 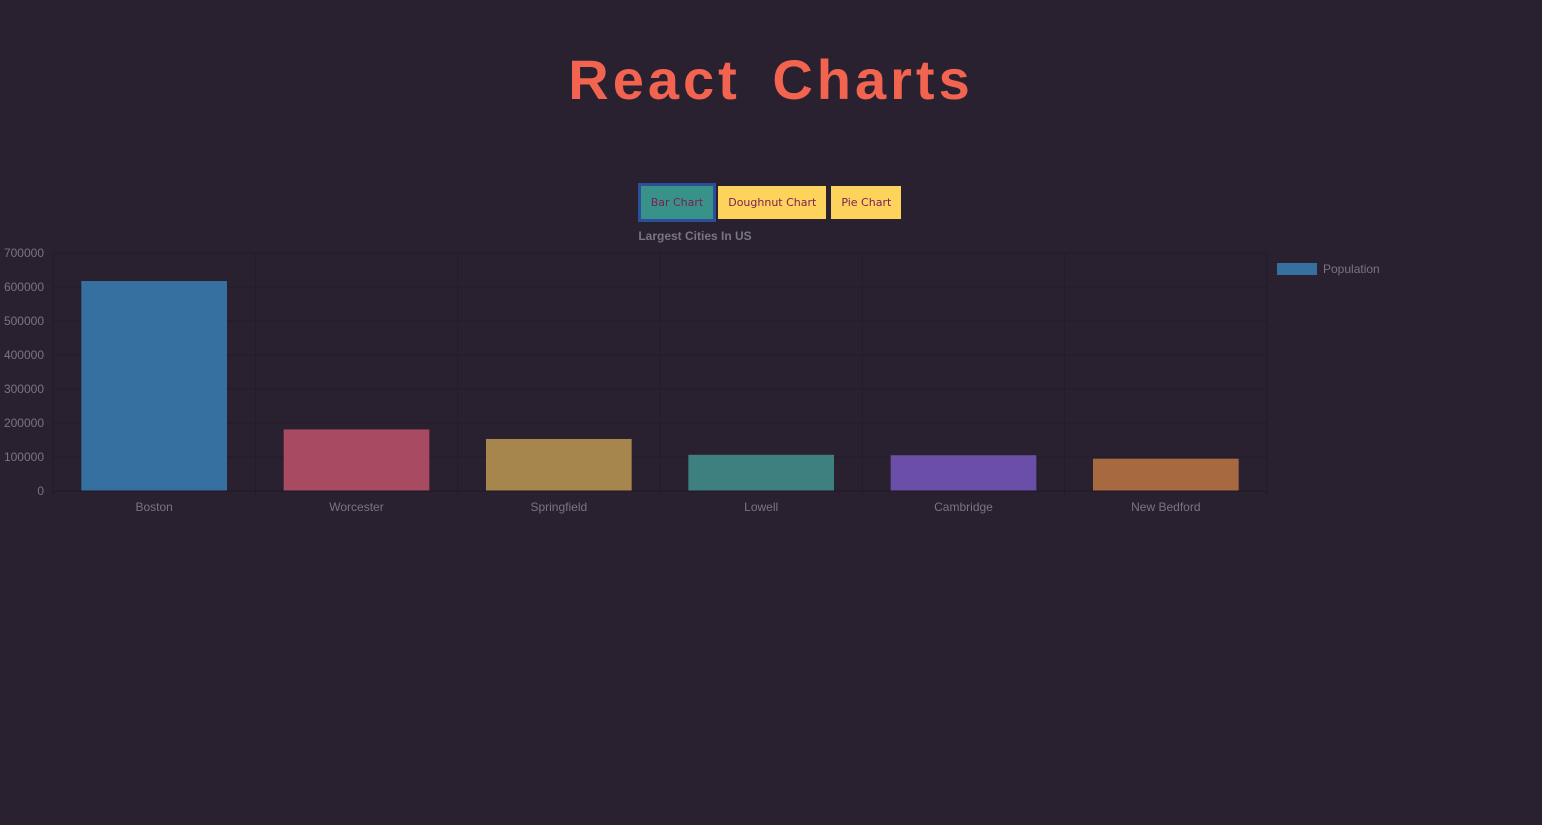 I want to click on bar-lowell, so click(x=761, y=472).